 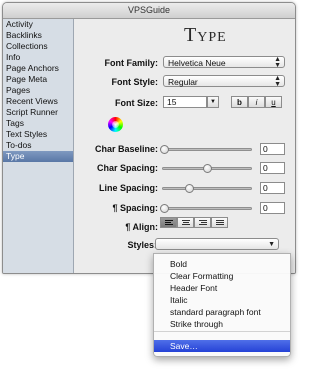 What do you see at coordinates (38, 79) in the screenshot?
I see `sidebar-item-page-meta: Page Meta` at bounding box center [38, 79].